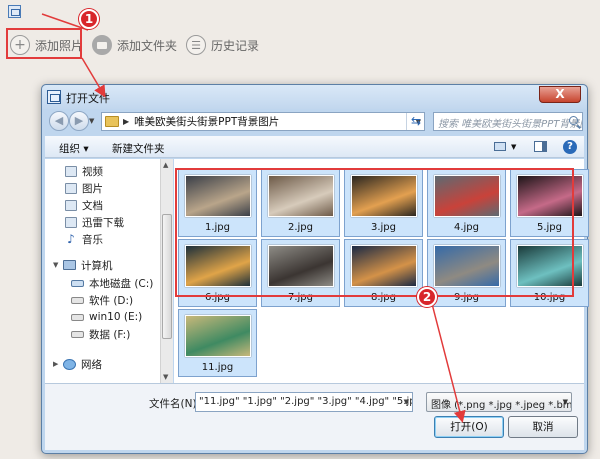  Describe the element at coordinates (206, 121) in the screenshot. I see `breadcrumb-path: 唯美欧美街头街景PPT背景图片` at that location.